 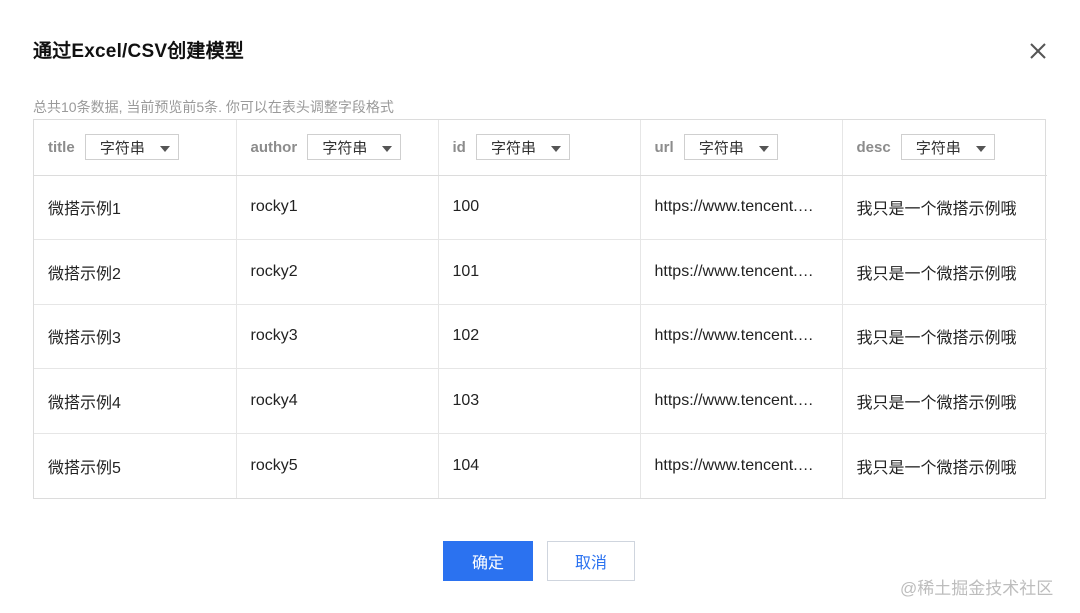 What do you see at coordinates (135, 336) in the screenshot?
I see `table-cell: 微搭示例3` at bounding box center [135, 336].